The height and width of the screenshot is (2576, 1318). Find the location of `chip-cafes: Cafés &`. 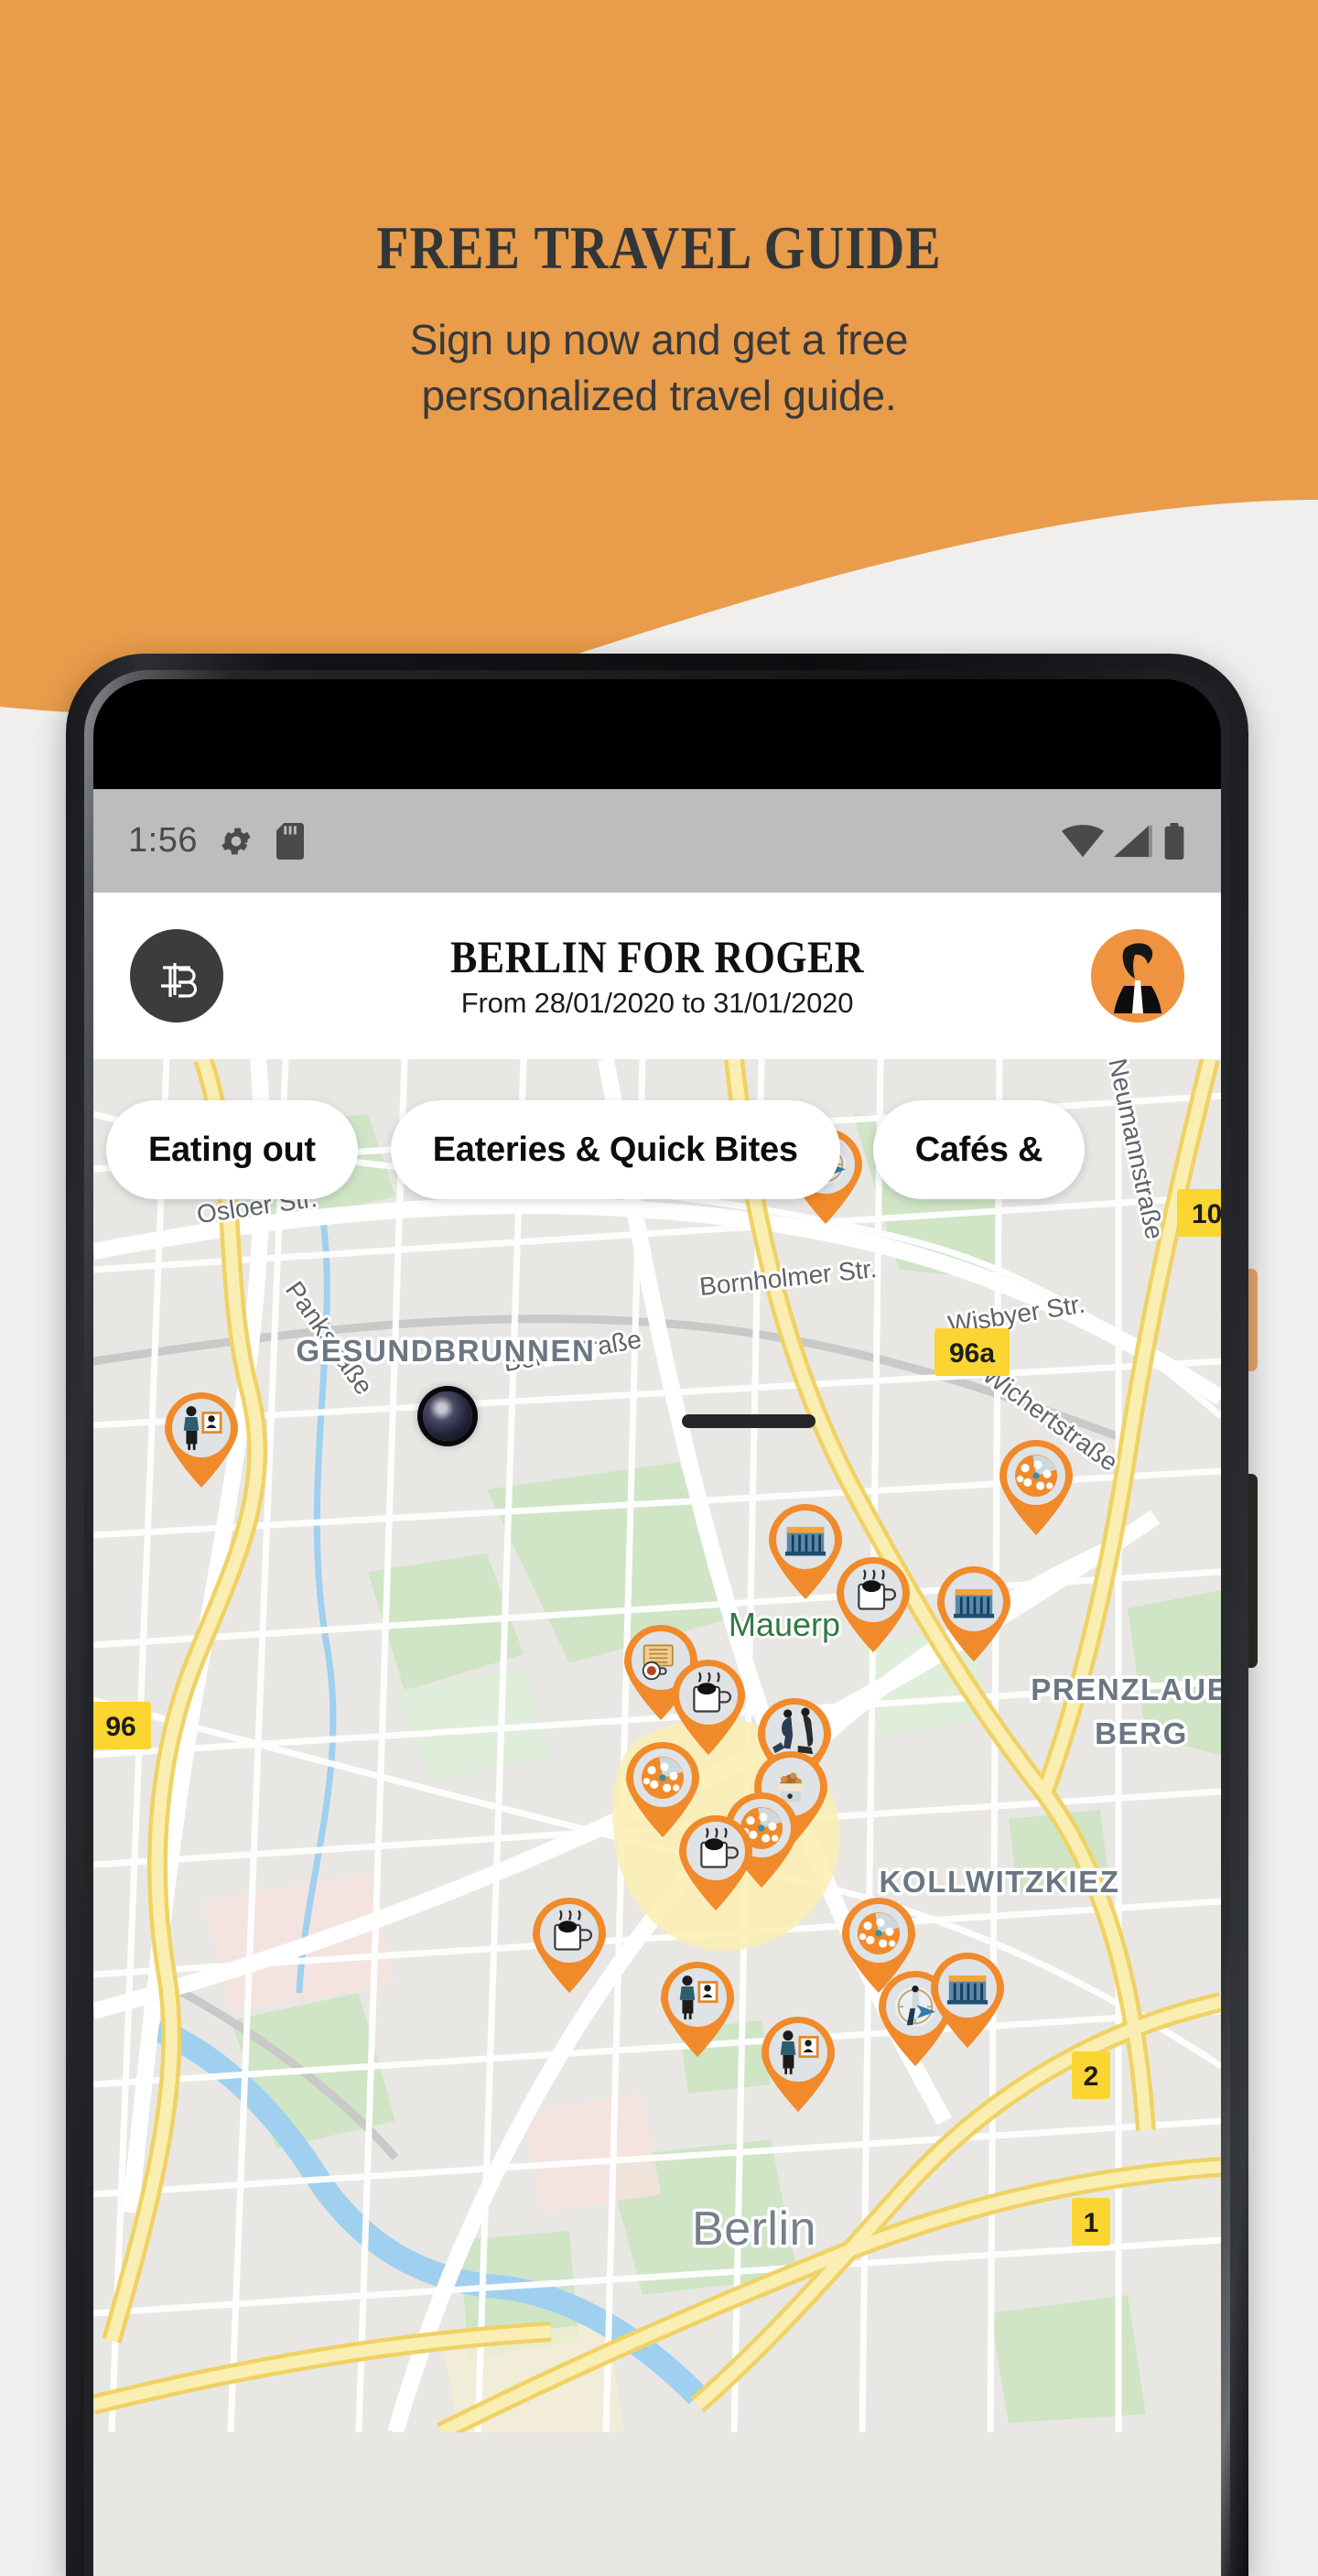

chip-cafes: Cafés & is located at coordinates (979, 1150).